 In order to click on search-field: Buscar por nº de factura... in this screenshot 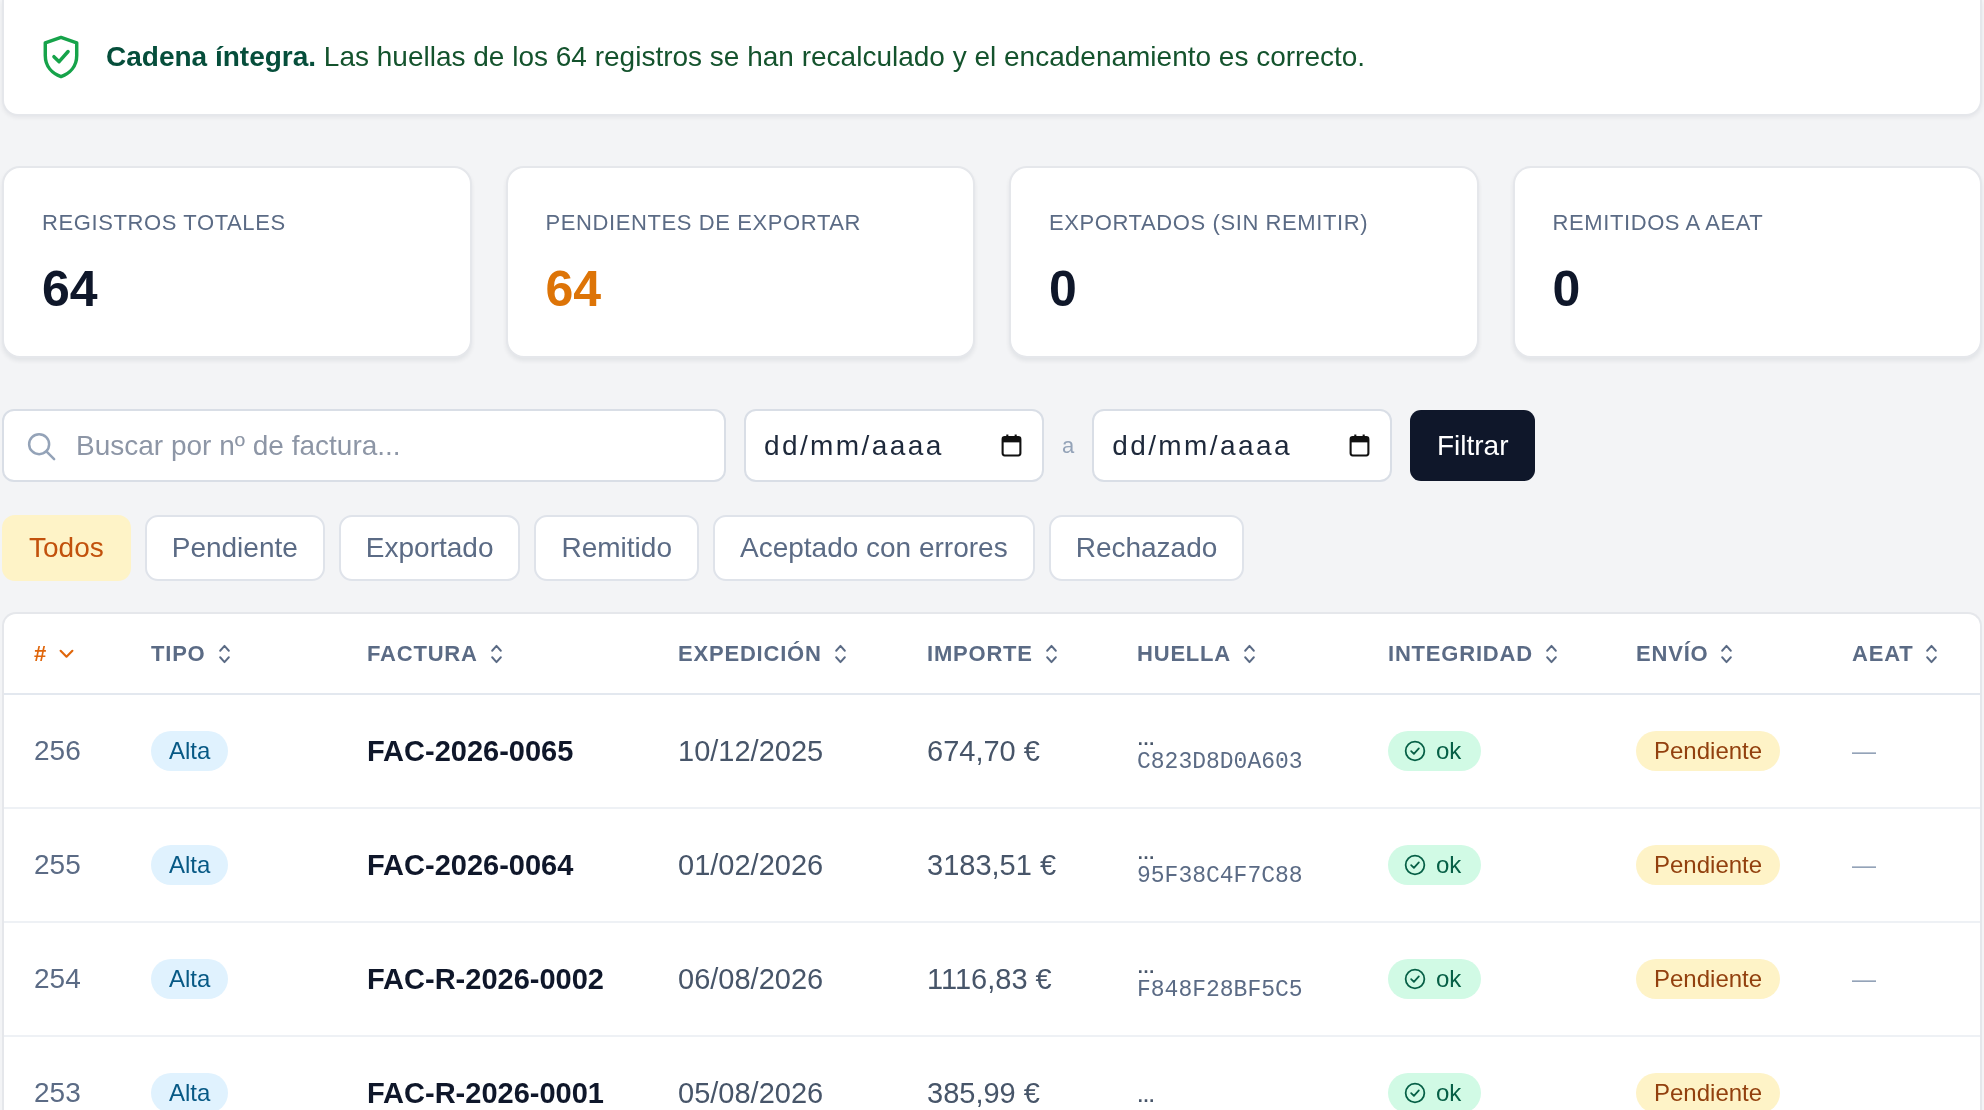, I will do `click(364, 445)`.